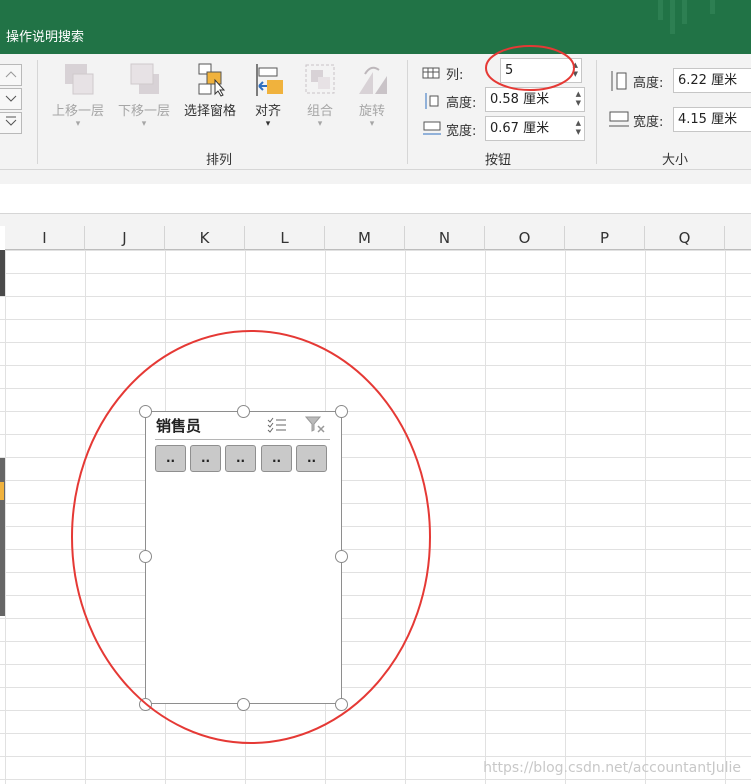 Image resolution: width=751 pixels, height=784 pixels. I want to click on bring-forward-label: 上移一层, so click(77, 111).